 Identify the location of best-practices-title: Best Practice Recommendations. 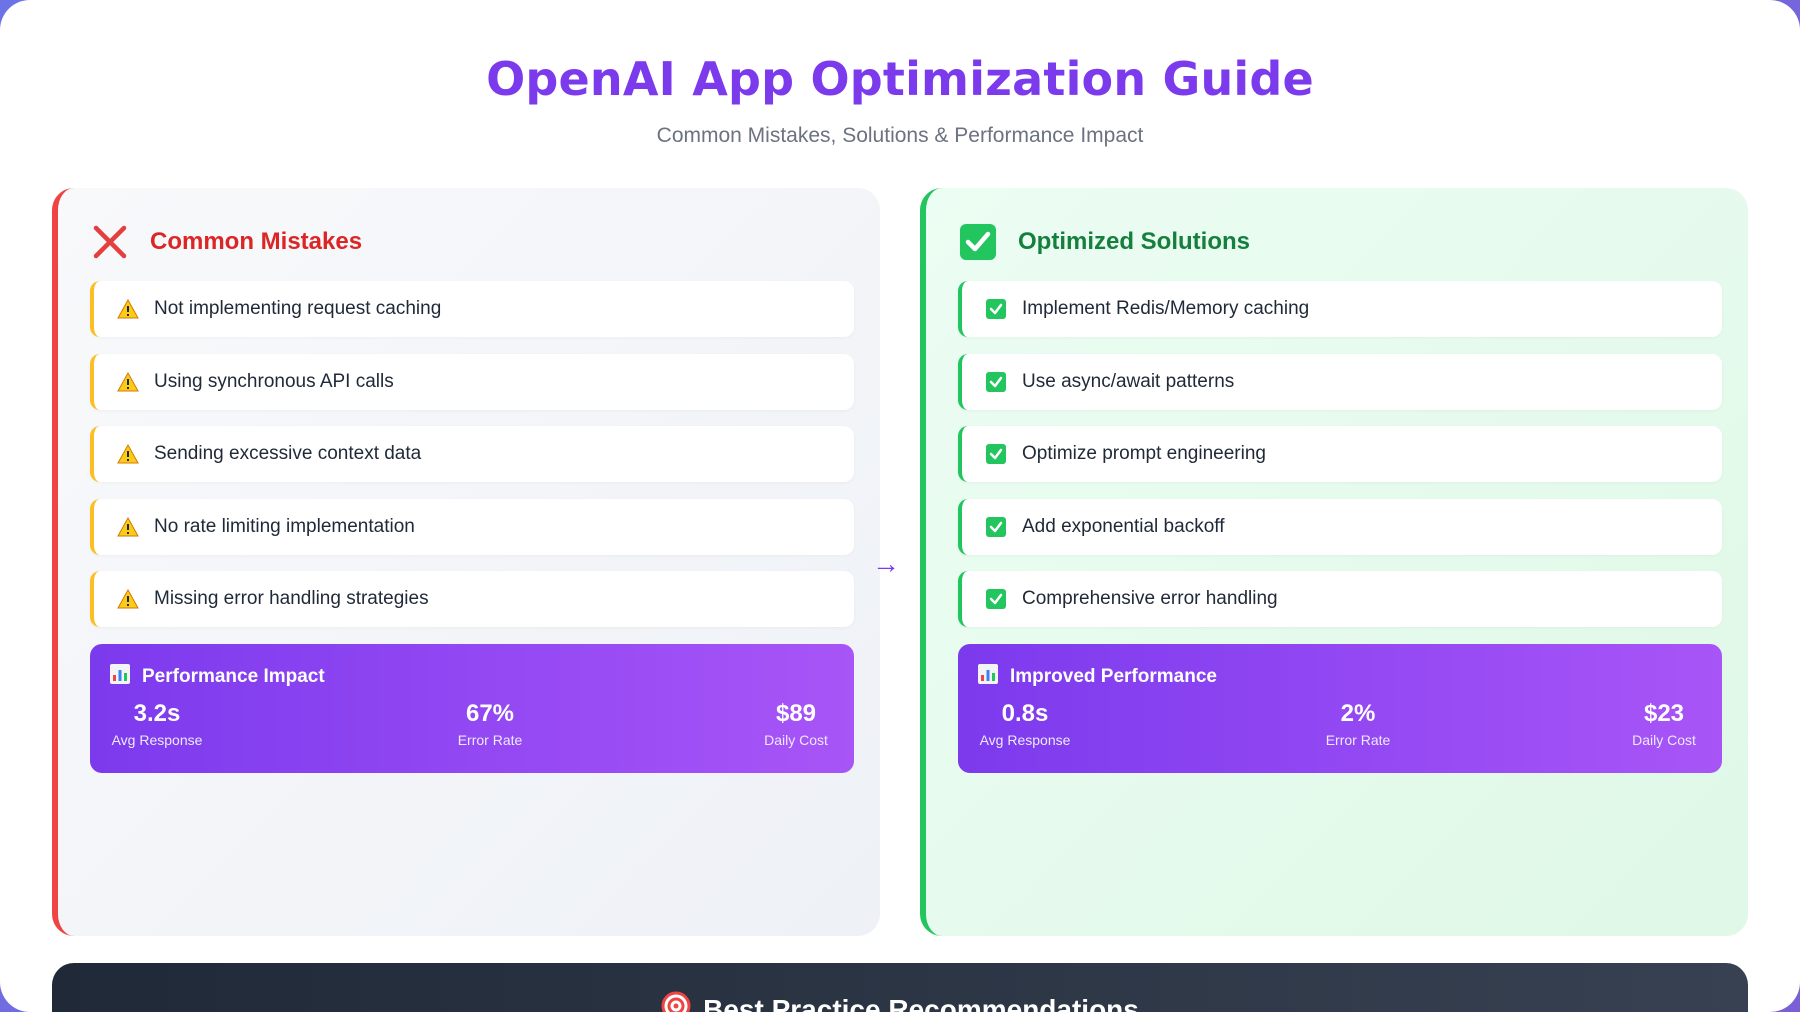
(900, 1001).